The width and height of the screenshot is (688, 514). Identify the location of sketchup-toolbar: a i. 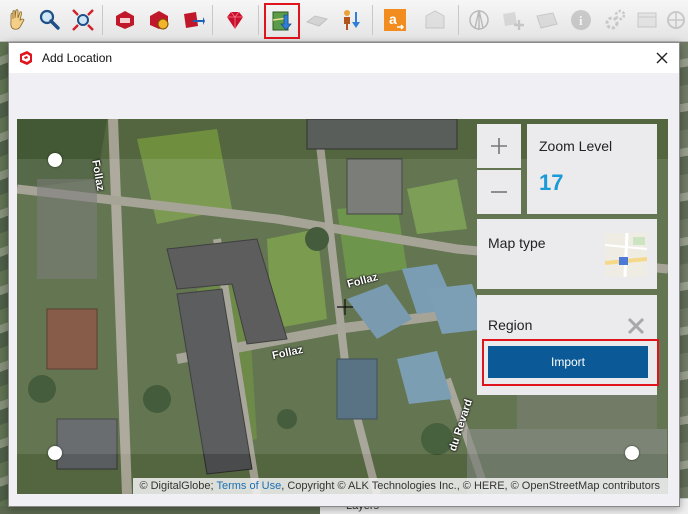
(344, 21).